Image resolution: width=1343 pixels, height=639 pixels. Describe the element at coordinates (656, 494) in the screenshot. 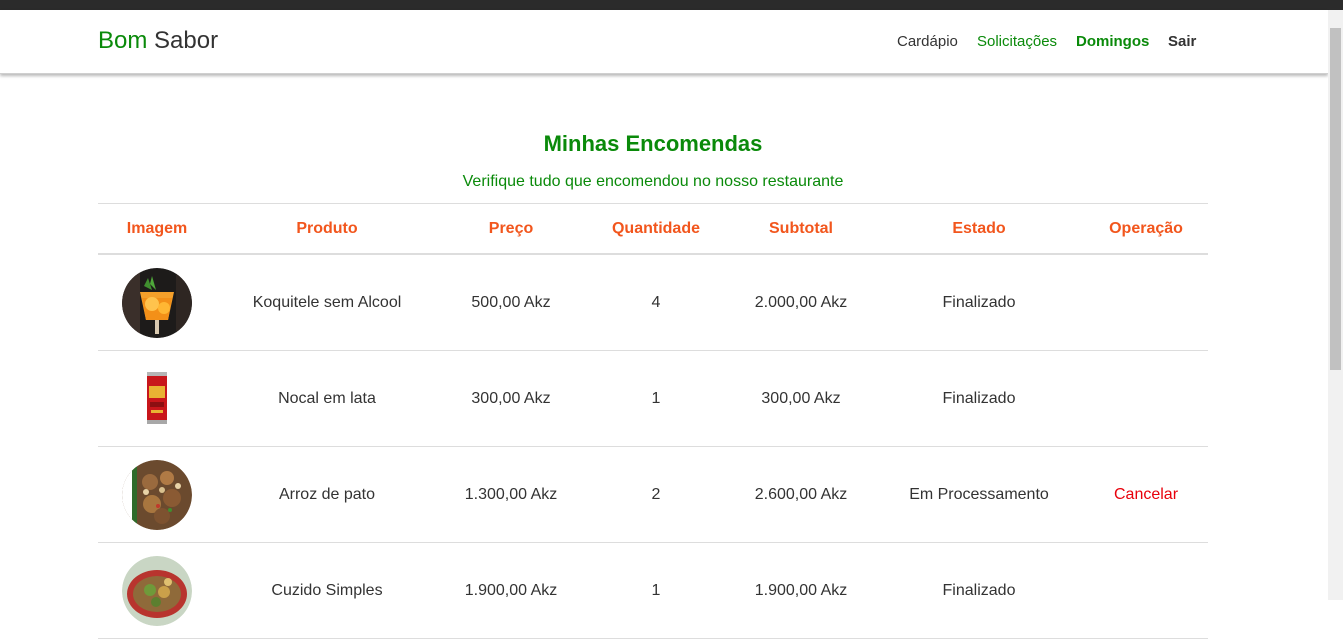

I see `quantidade-cell: 2` at that location.